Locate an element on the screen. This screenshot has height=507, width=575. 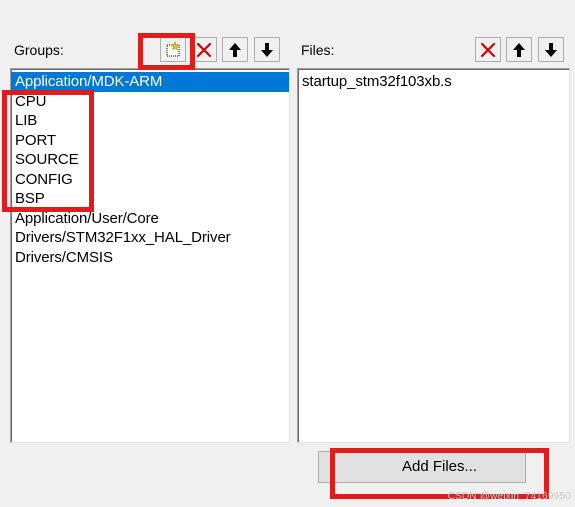
group-list-item: PORT is located at coordinates (150, 141).